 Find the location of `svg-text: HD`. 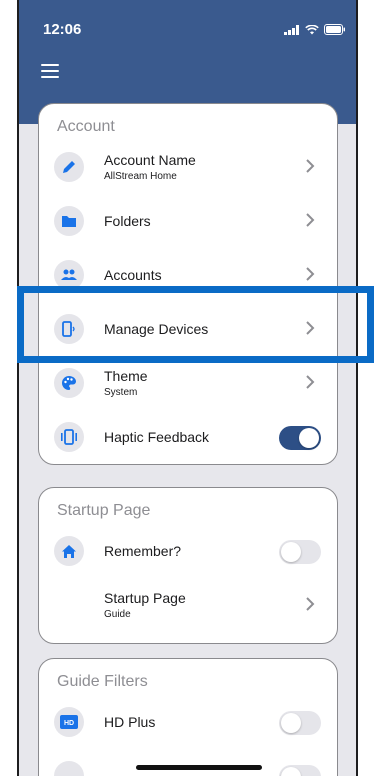

svg-text: HD is located at coordinates (69, 723).